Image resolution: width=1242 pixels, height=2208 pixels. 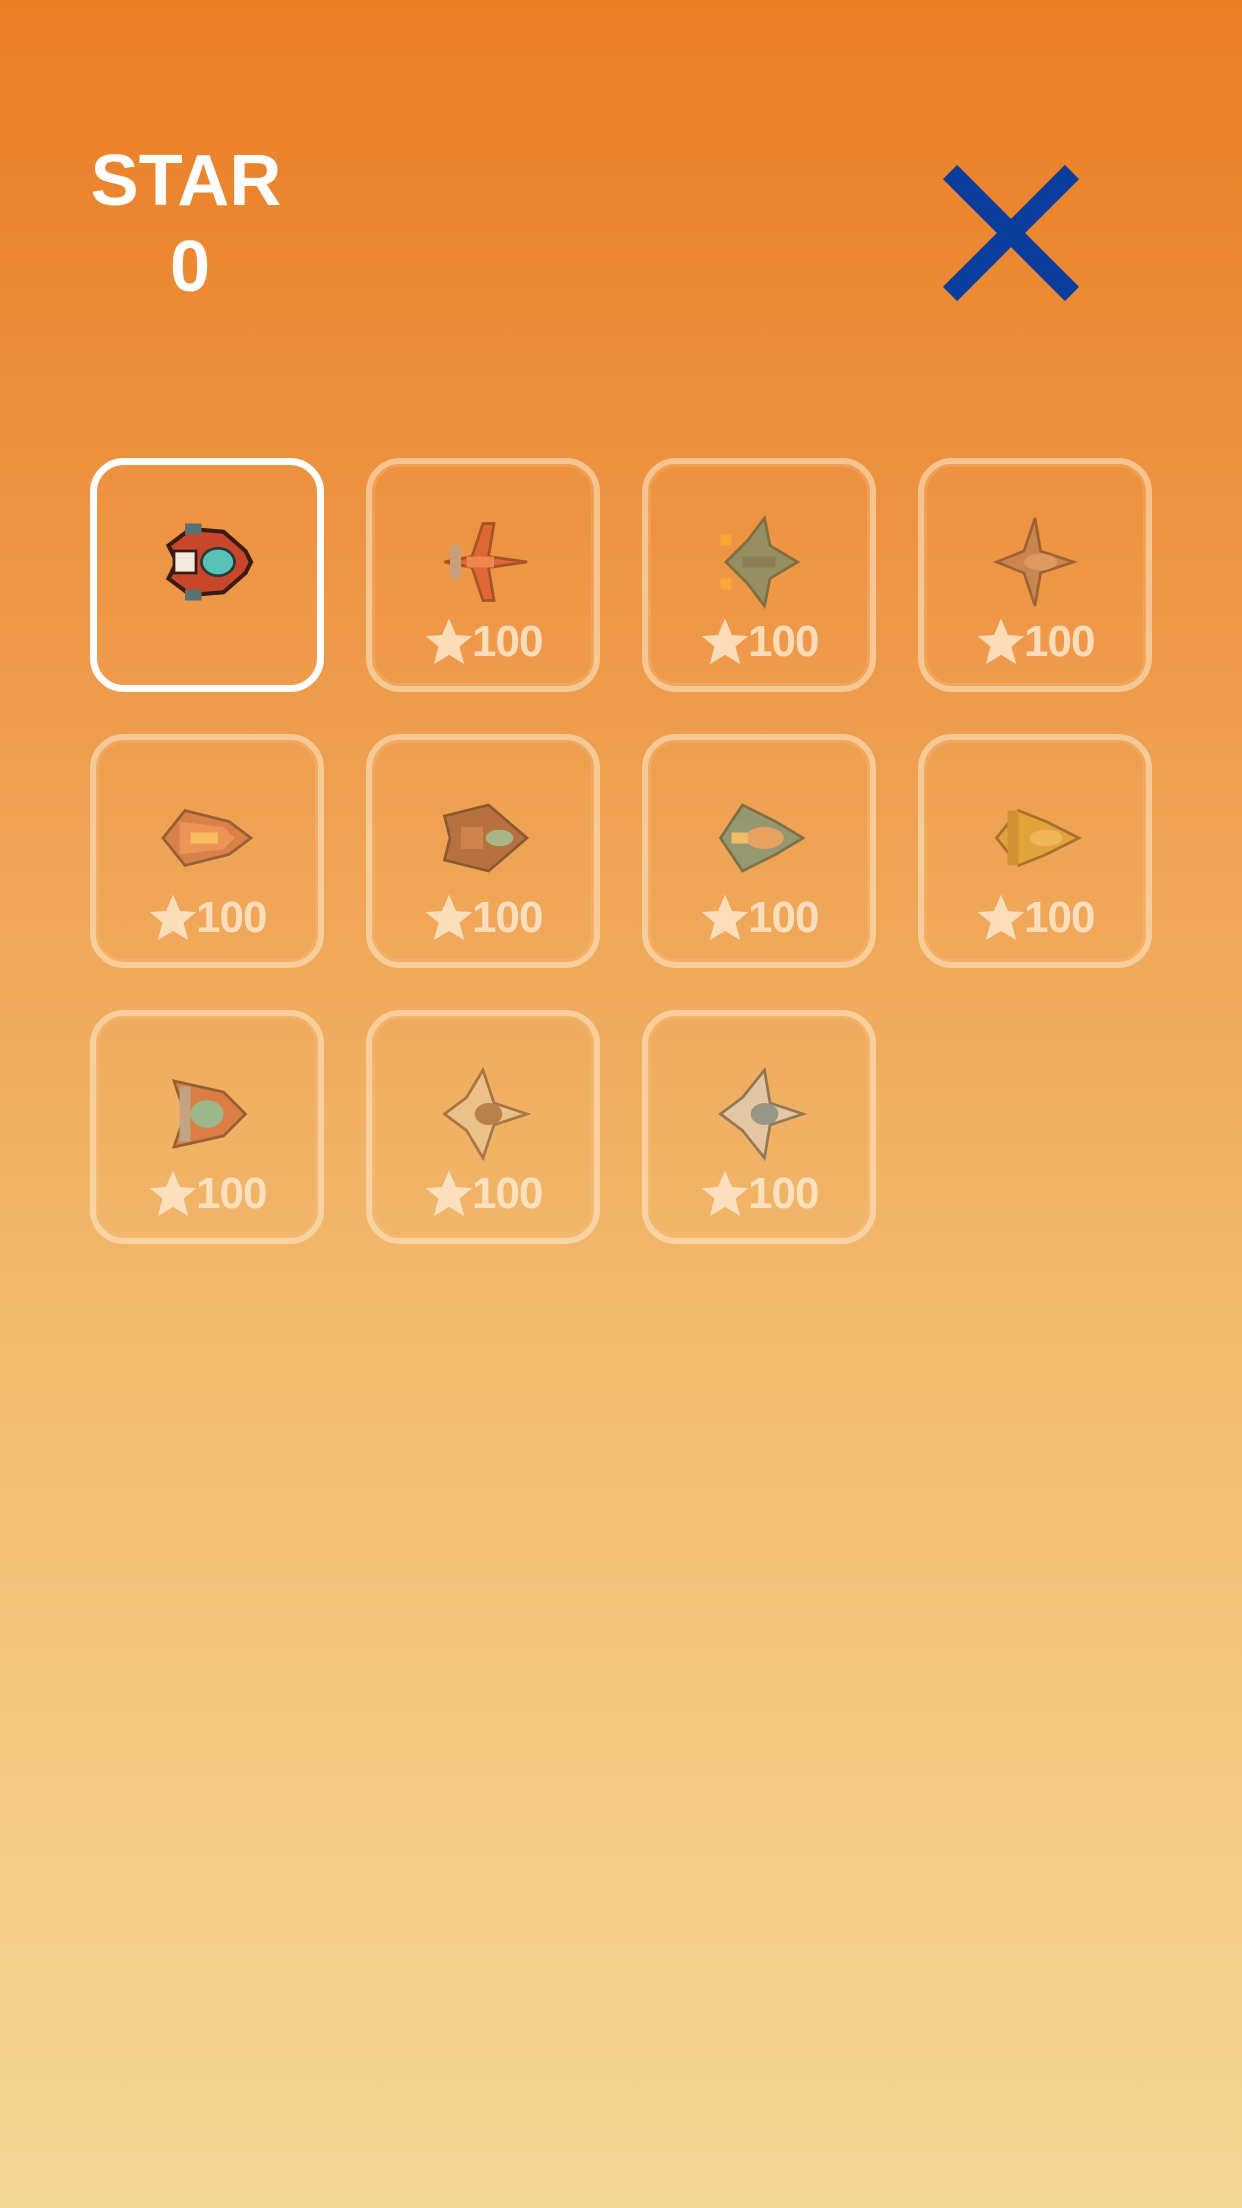 I want to click on star-label: STAR, so click(x=186, y=181).